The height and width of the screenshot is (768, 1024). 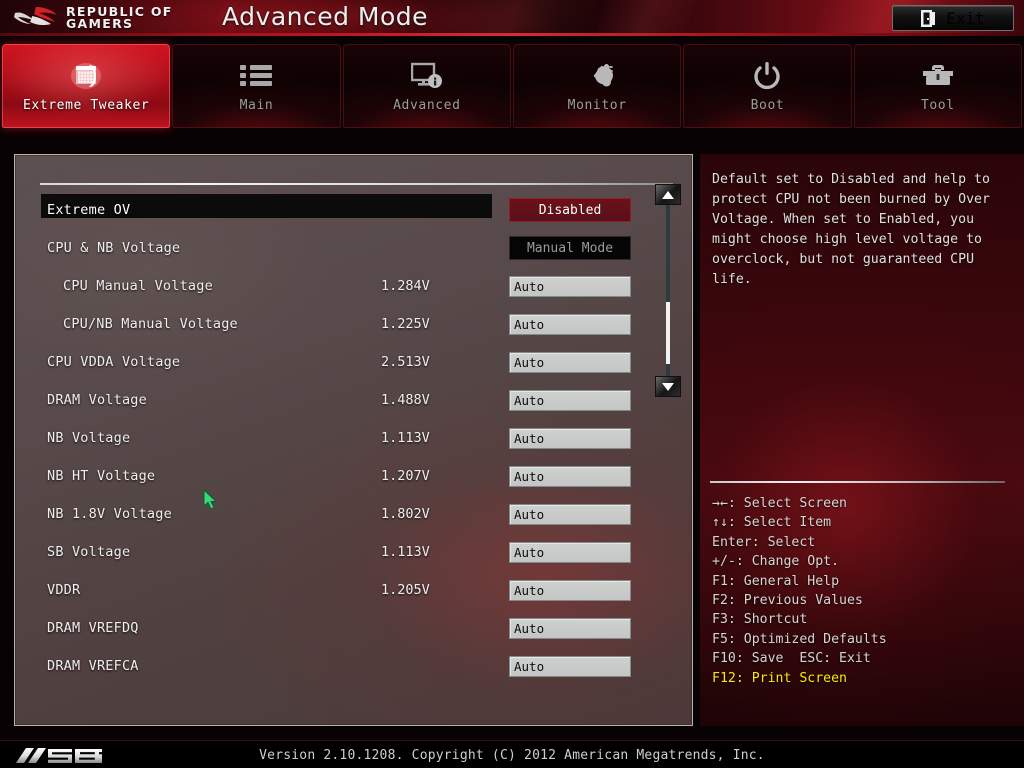 What do you see at coordinates (772, 523) in the screenshot?
I see `legend-line: ↑↓: Select Item` at bounding box center [772, 523].